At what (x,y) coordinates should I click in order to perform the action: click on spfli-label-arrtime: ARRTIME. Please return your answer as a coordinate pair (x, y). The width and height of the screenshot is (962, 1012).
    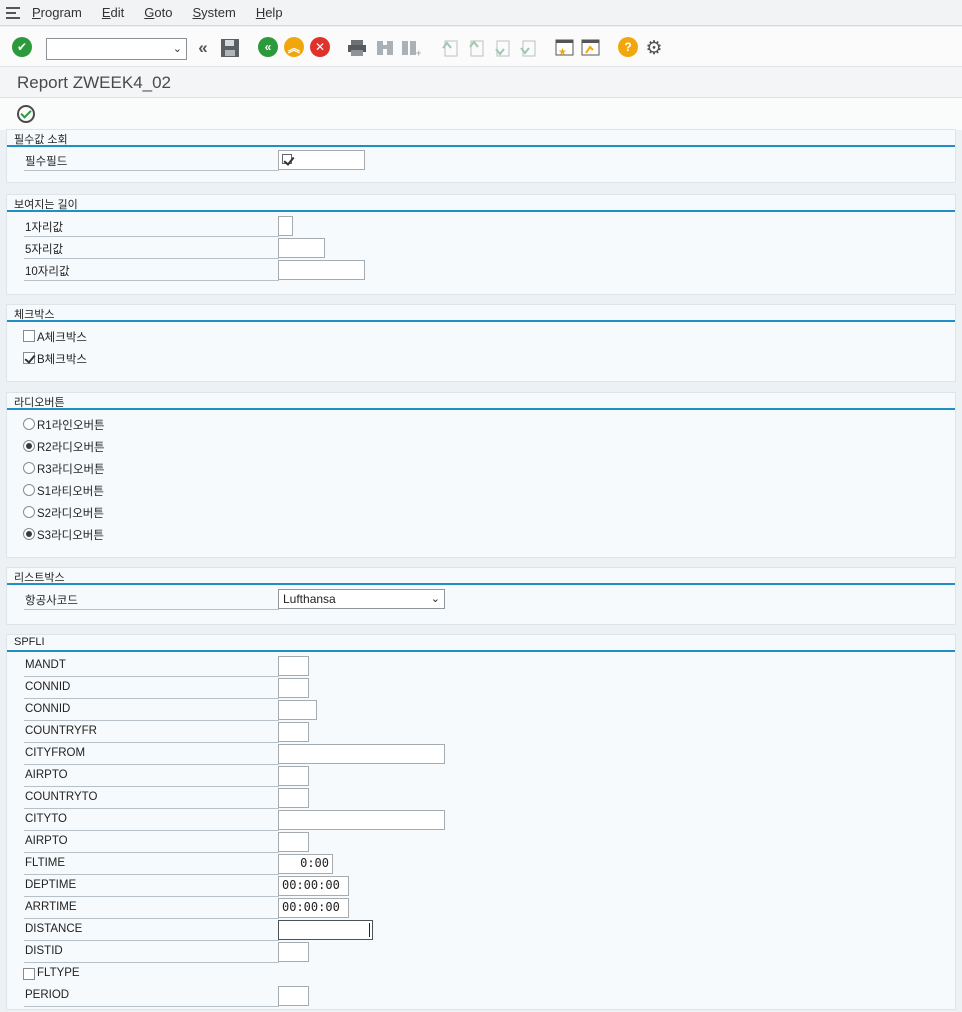
    Looking at the image, I should click on (151, 910).